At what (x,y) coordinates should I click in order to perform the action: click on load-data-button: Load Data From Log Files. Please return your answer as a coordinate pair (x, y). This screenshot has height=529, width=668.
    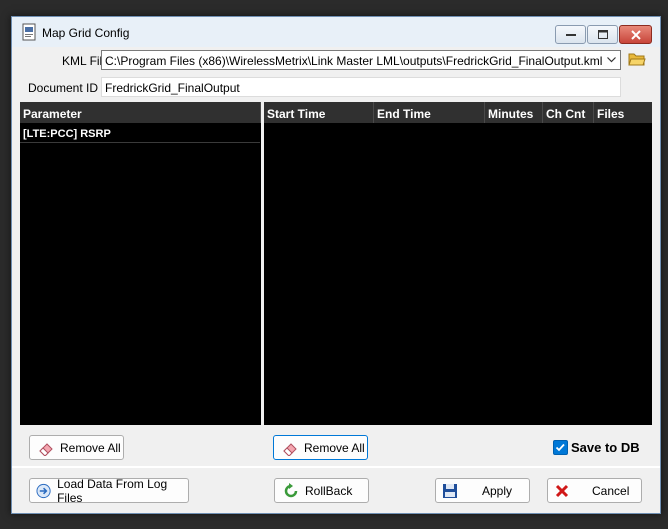
    Looking at the image, I should click on (109, 490).